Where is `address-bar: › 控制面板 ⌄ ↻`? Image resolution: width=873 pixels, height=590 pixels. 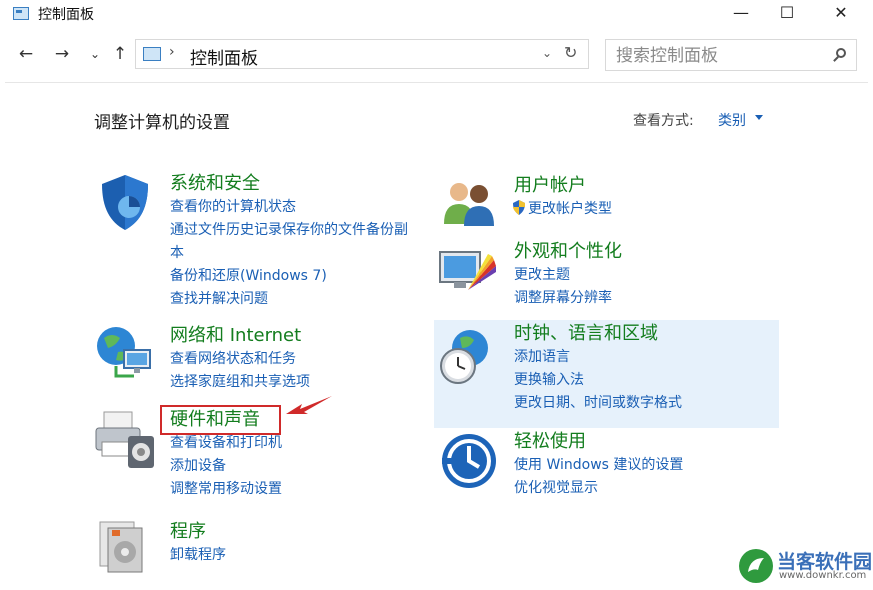
address-bar: › 控制面板 ⌄ ↻ is located at coordinates (362, 54).